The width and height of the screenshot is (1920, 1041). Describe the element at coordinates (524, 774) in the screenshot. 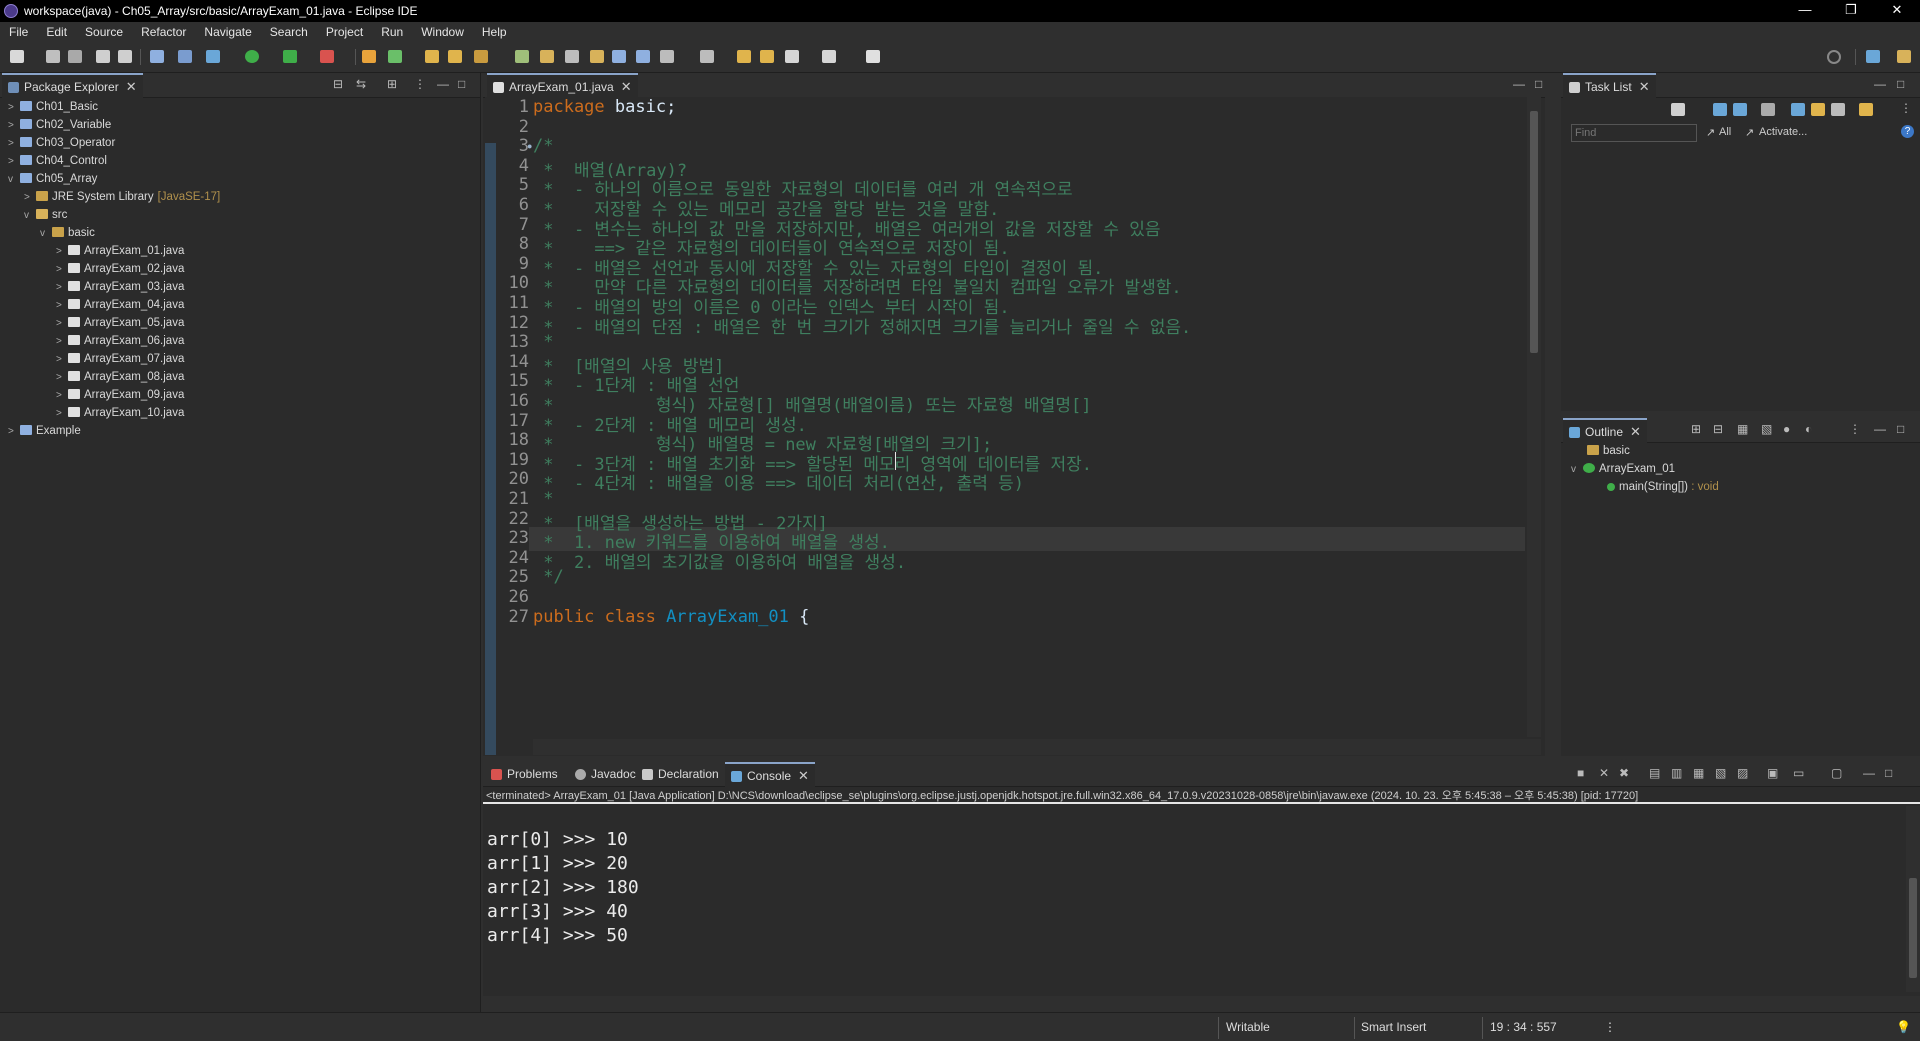

I see `tab-problems: Problems` at that location.